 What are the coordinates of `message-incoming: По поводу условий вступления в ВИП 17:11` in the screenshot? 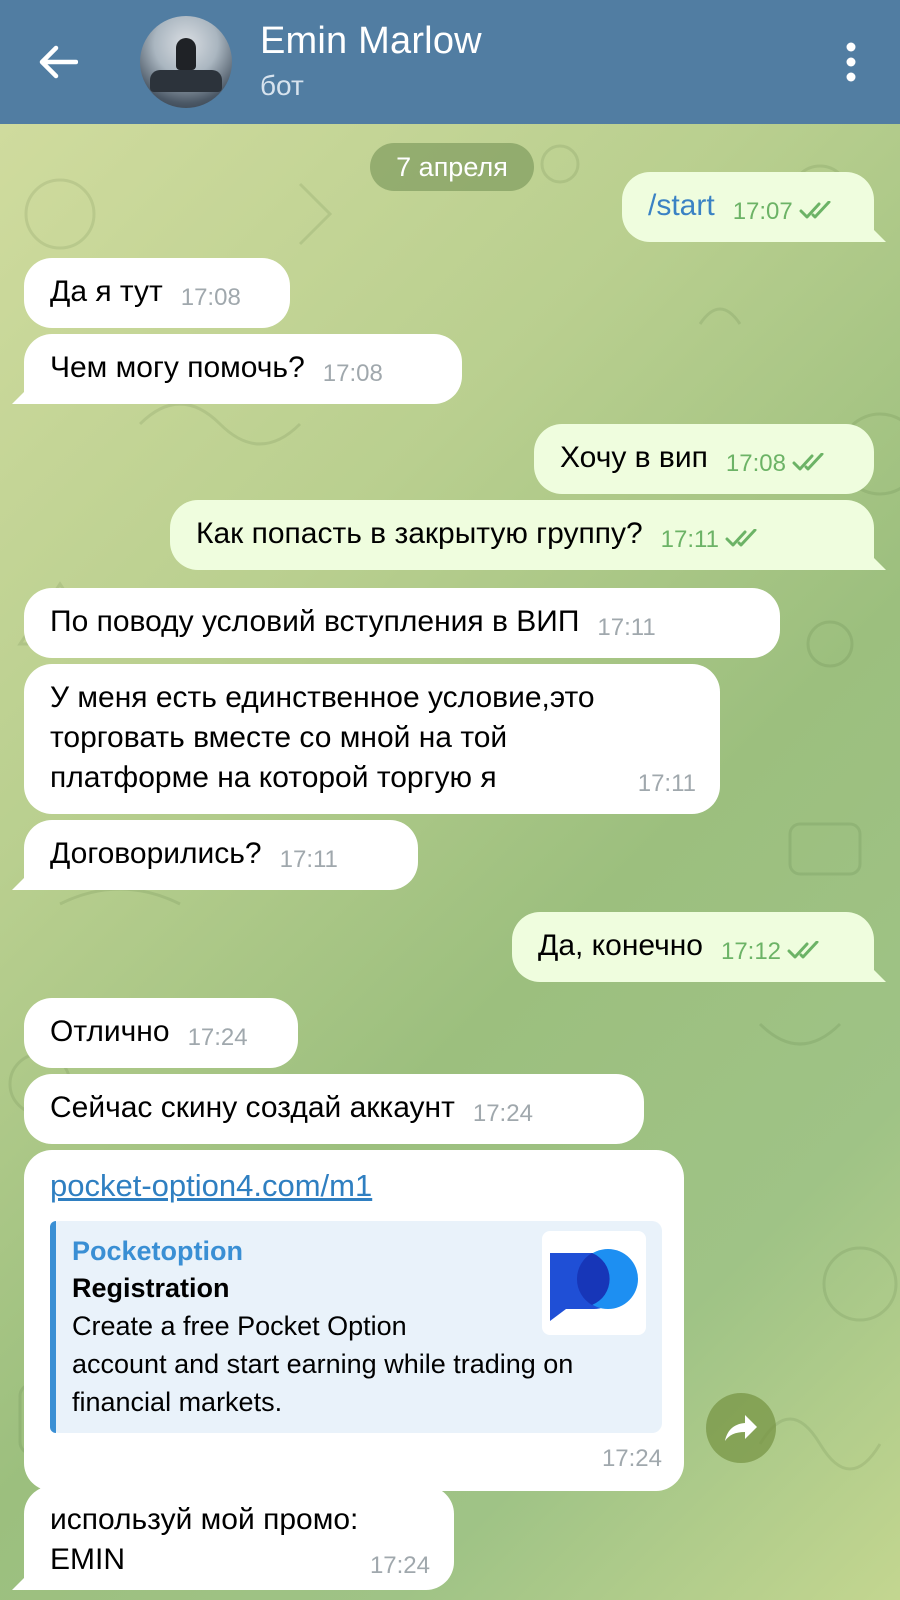 It's located at (402, 623).